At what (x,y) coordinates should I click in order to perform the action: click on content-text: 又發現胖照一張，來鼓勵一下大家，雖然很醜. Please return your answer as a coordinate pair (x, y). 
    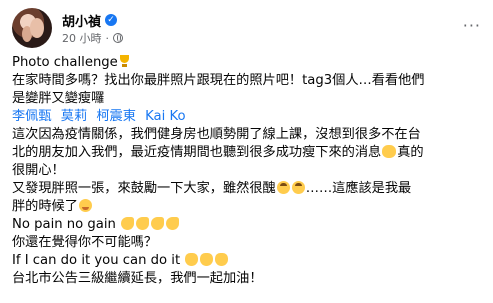
    Looking at the image, I should click on (144, 188).